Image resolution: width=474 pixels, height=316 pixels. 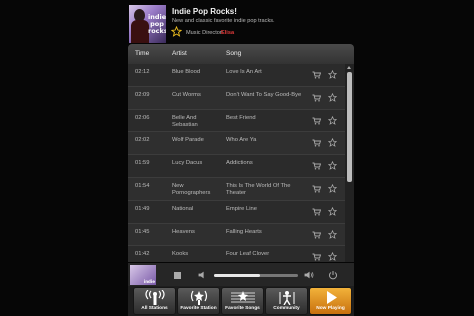 What do you see at coordinates (258, 189) in the screenshot?
I see `row-song: This Is The World Of The Theater` at bounding box center [258, 189].